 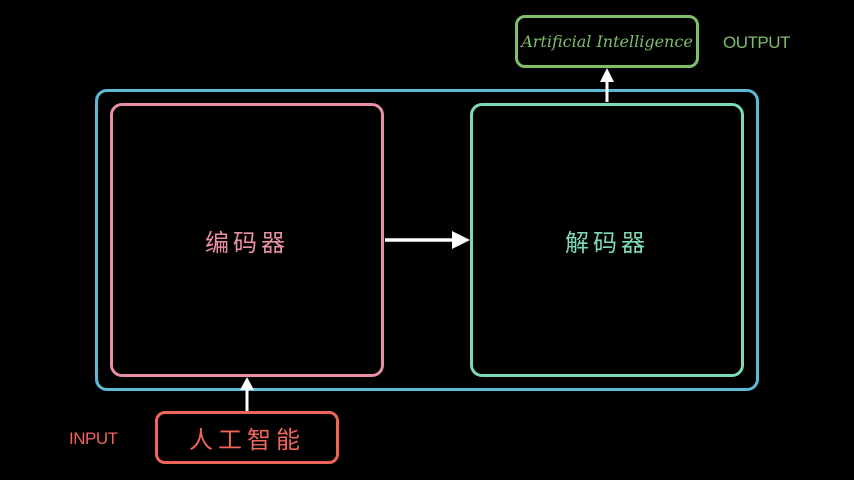 What do you see at coordinates (756, 42) in the screenshot?
I see `output-tag: OUTPUT` at bounding box center [756, 42].